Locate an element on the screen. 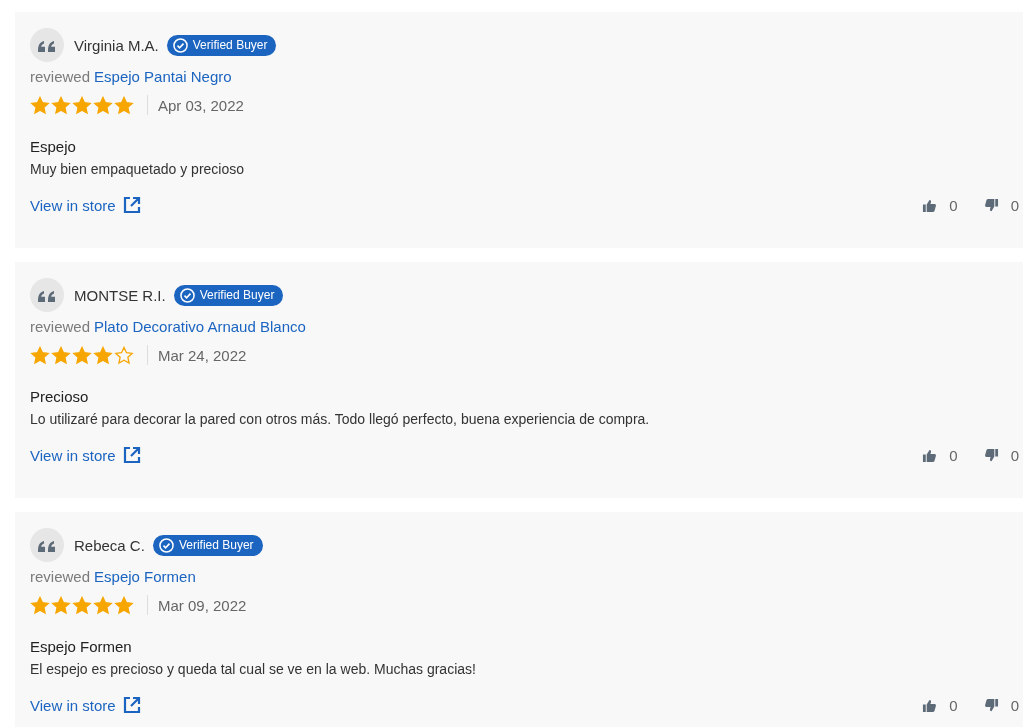  product-link: Plato Decorativo Arnaud Blanco is located at coordinates (200, 326).